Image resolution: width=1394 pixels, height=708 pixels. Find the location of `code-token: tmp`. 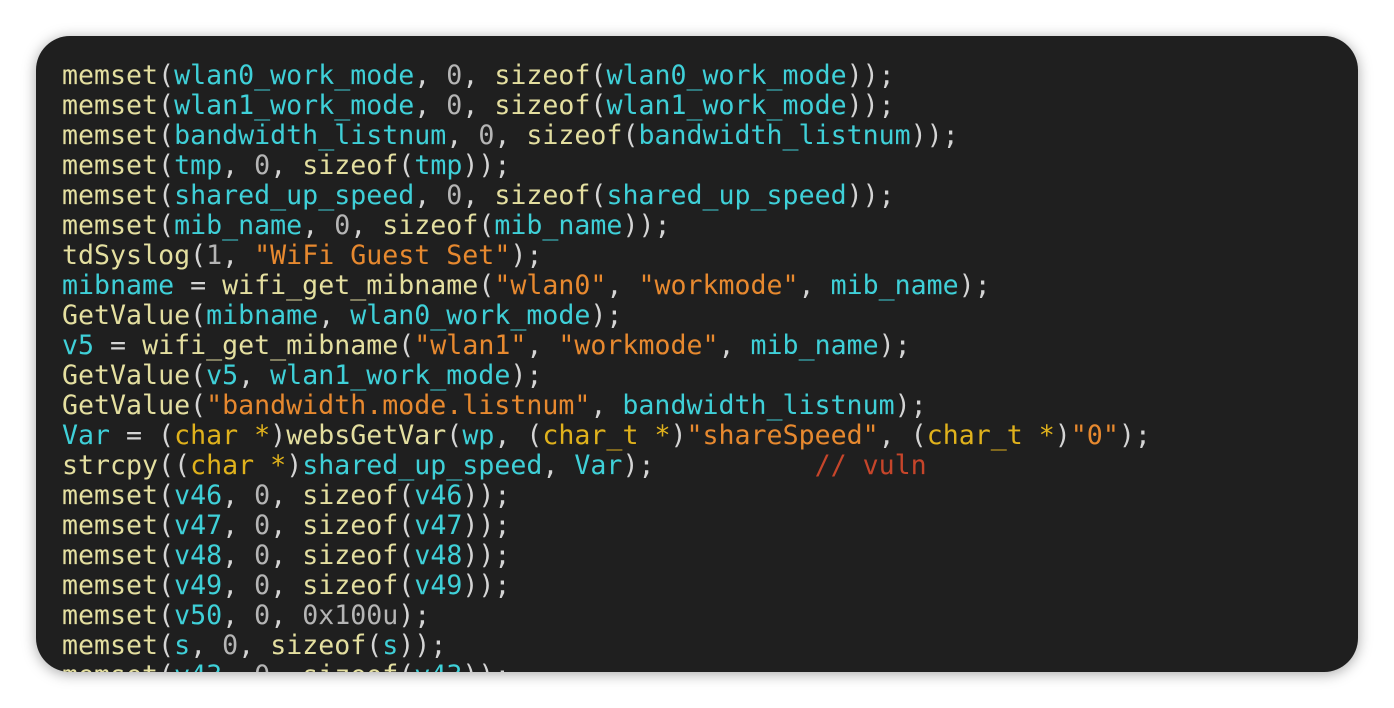

code-token: tmp is located at coordinates (438, 165).